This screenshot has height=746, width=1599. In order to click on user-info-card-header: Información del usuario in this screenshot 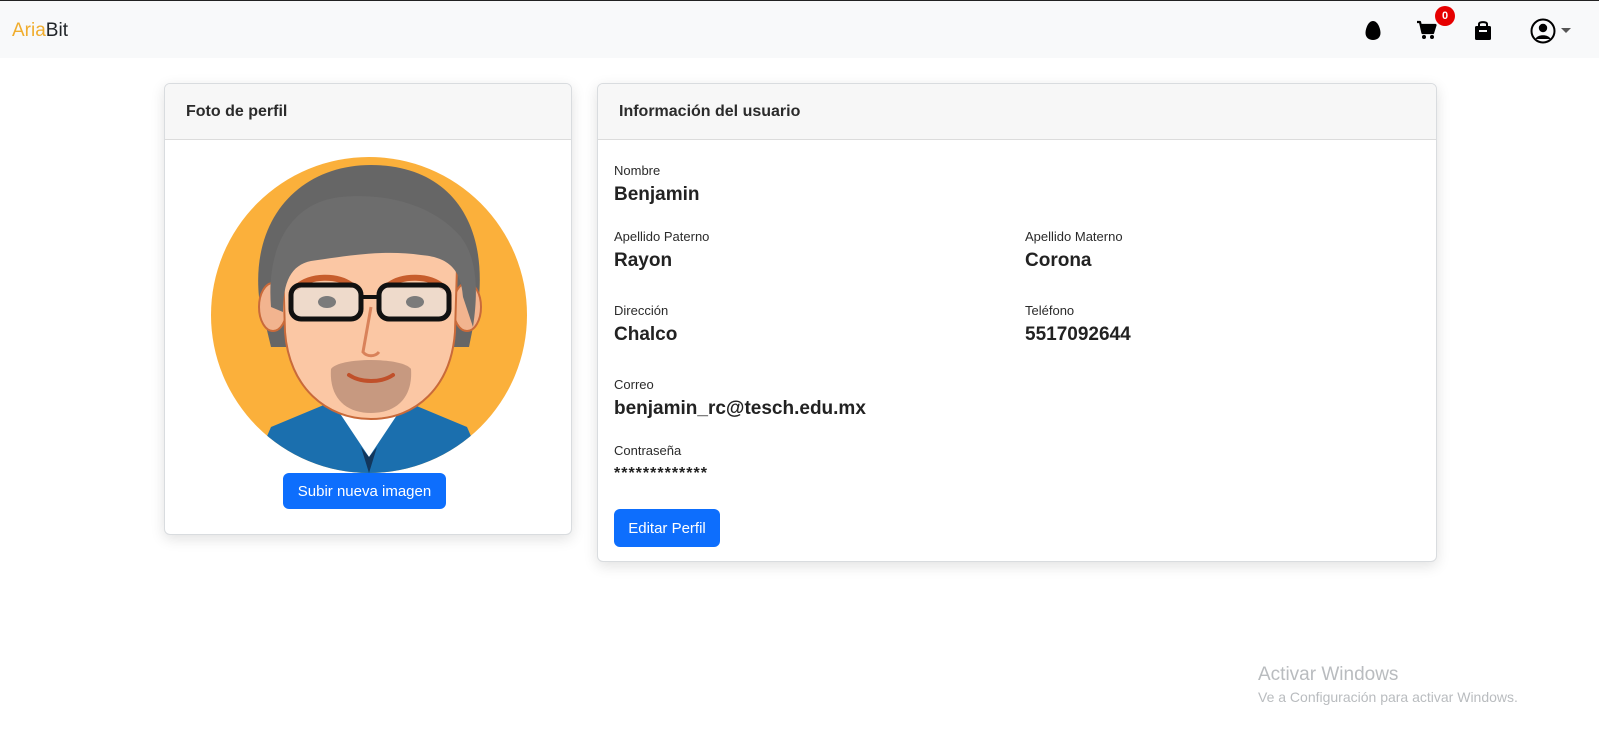, I will do `click(1017, 112)`.